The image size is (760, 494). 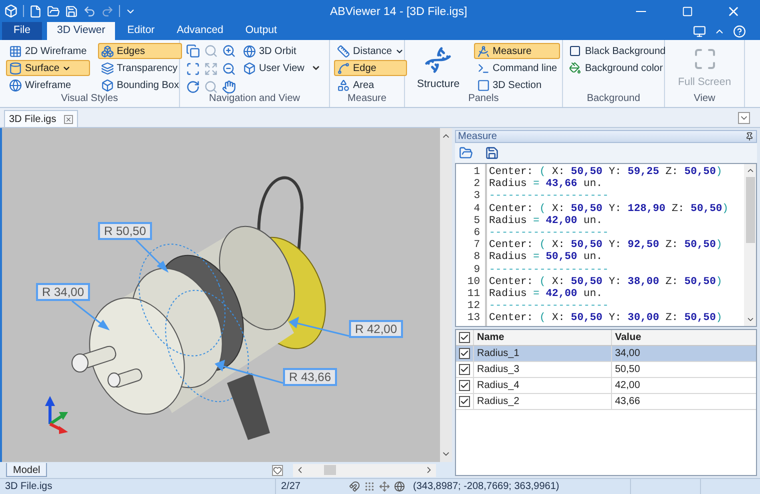 What do you see at coordinates (56, 415) in the screenshot?
I see `axis-triad-icon` at bounding box center [56, 415].